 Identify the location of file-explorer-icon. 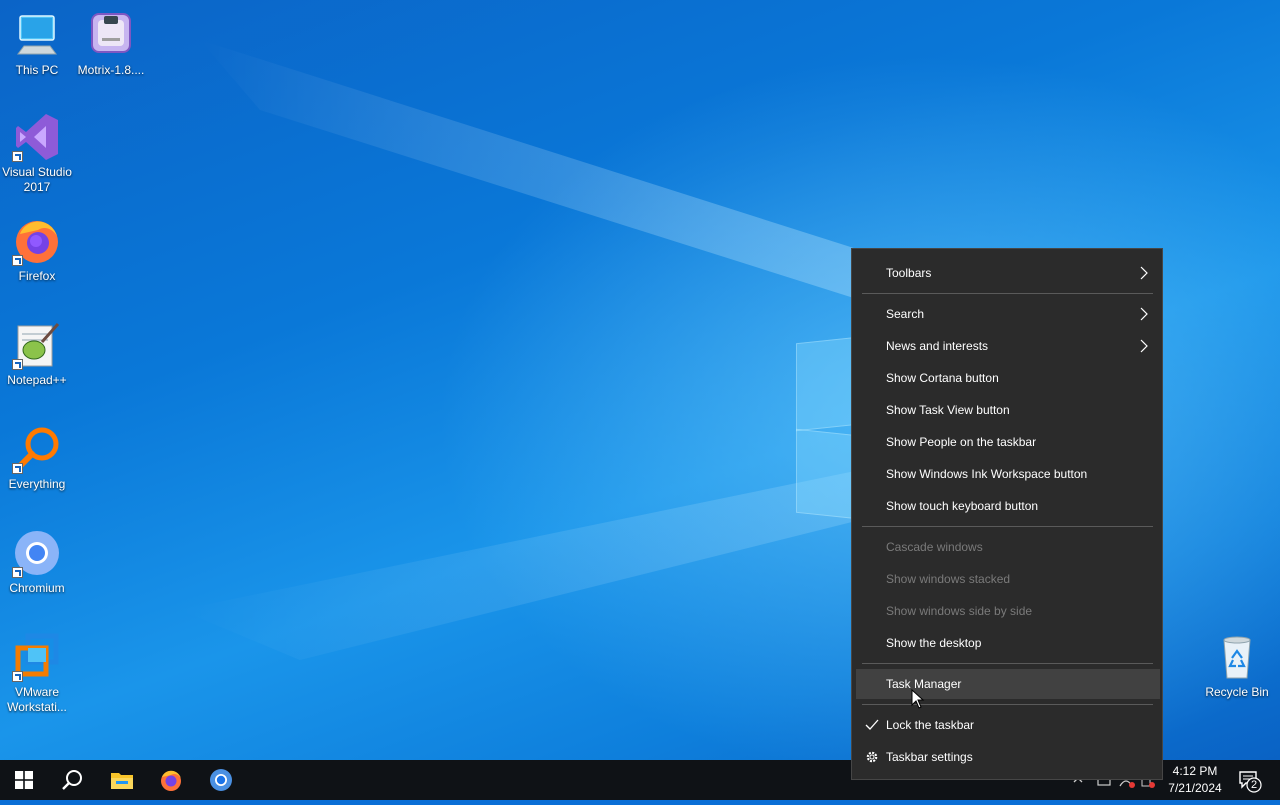
(122, 781).